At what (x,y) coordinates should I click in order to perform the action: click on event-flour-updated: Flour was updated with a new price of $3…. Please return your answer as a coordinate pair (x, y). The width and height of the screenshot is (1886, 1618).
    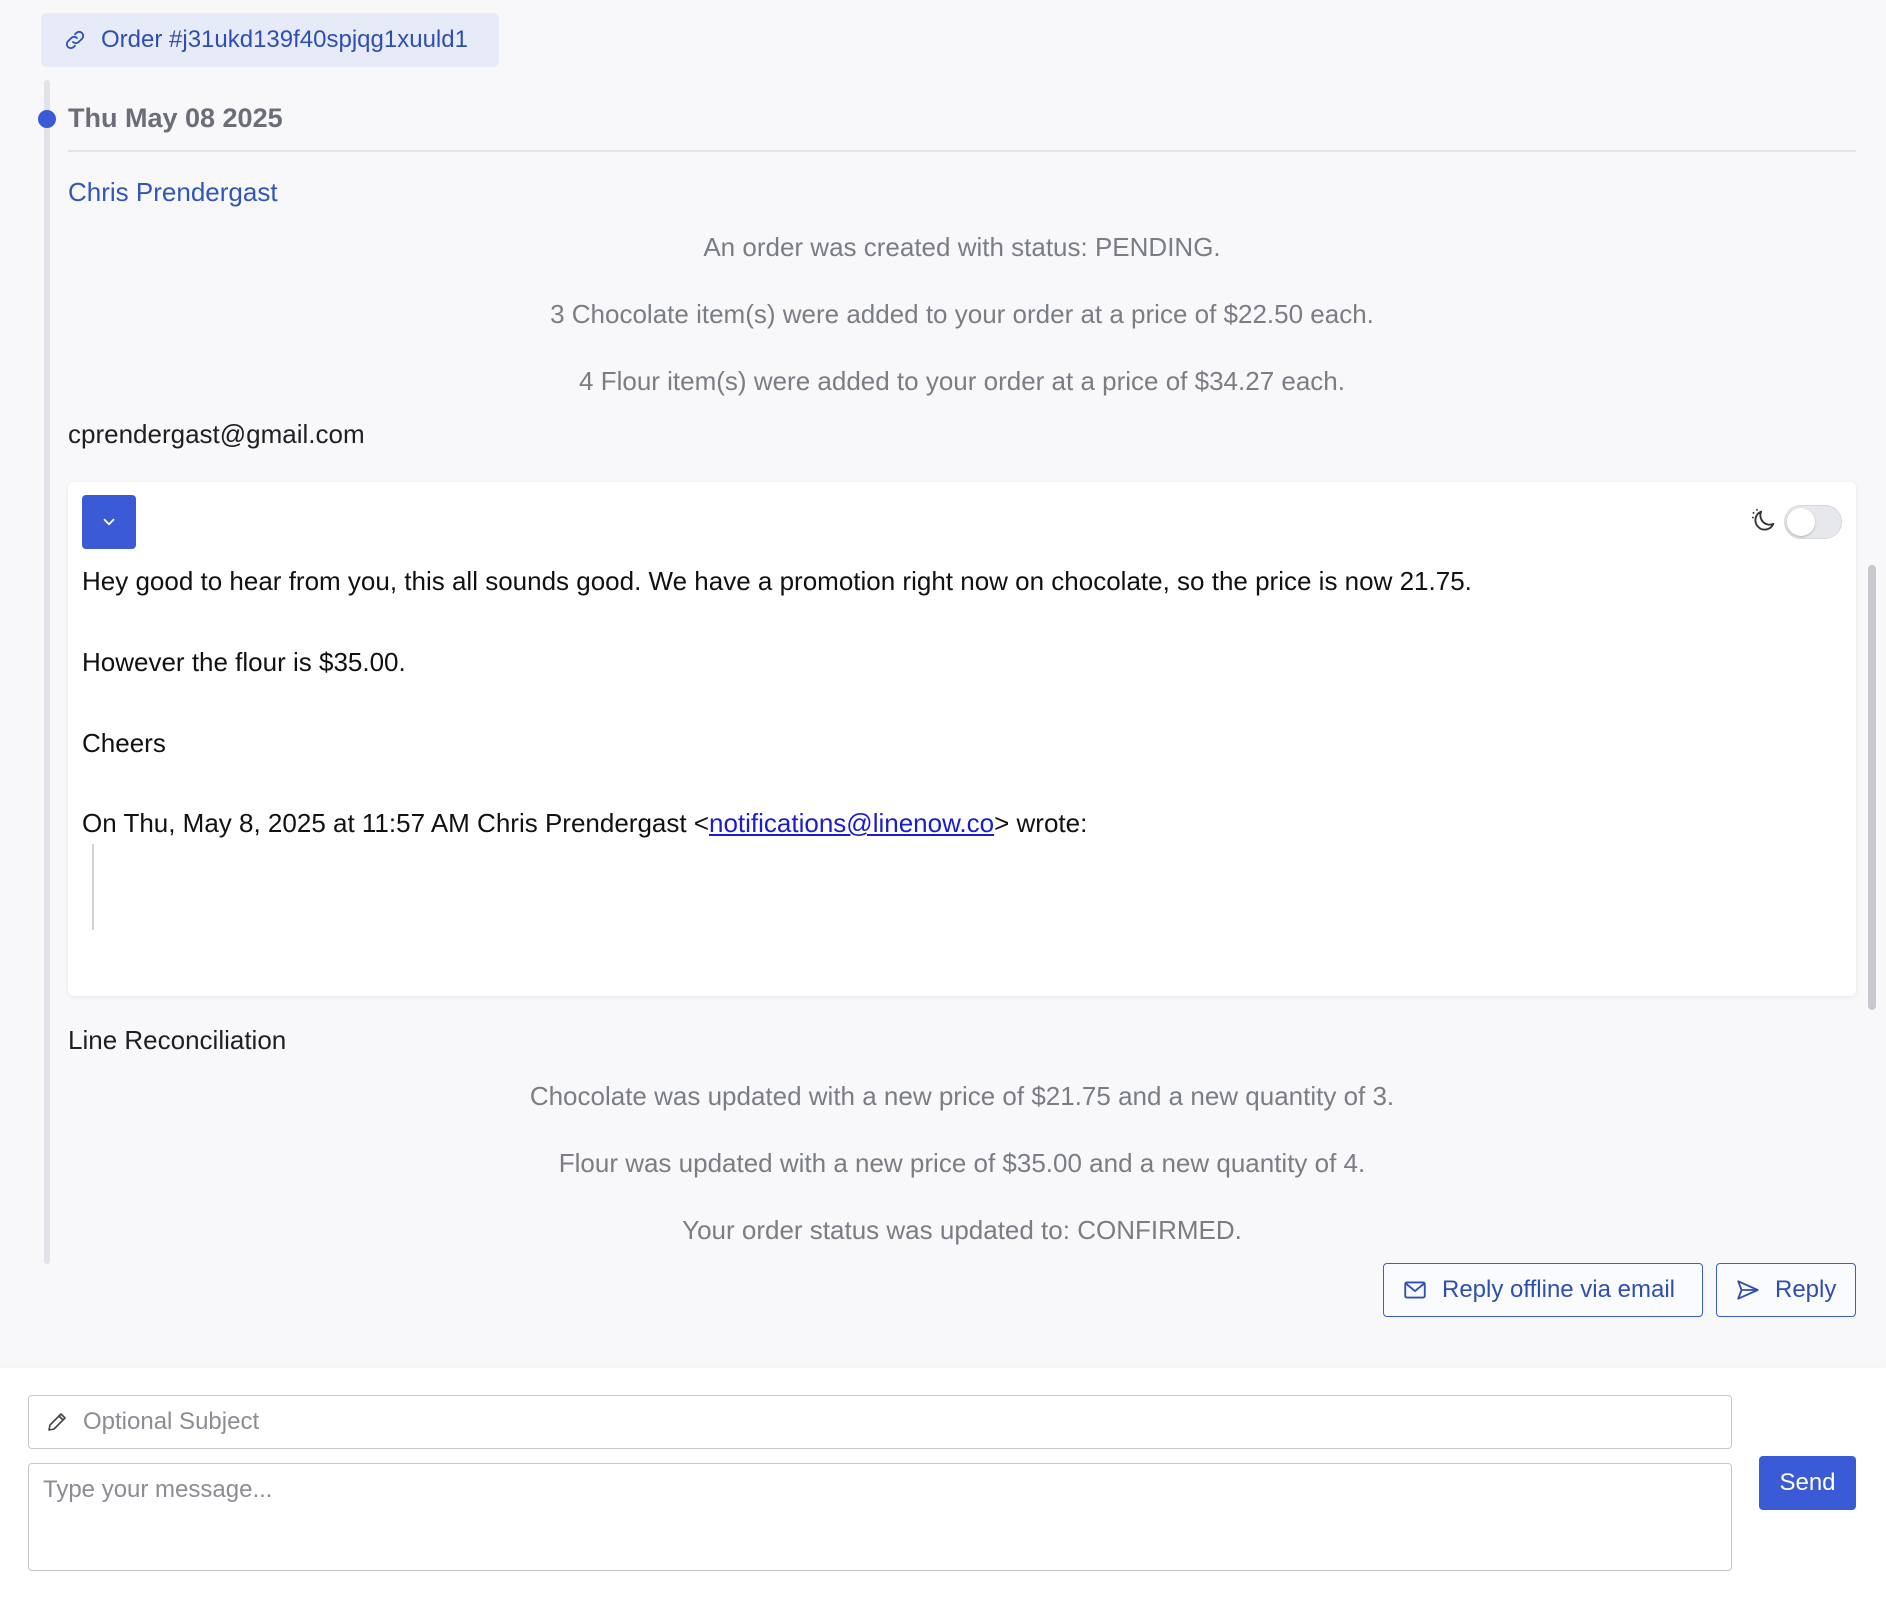
    Looking at the image, I should click on (962, 1163).